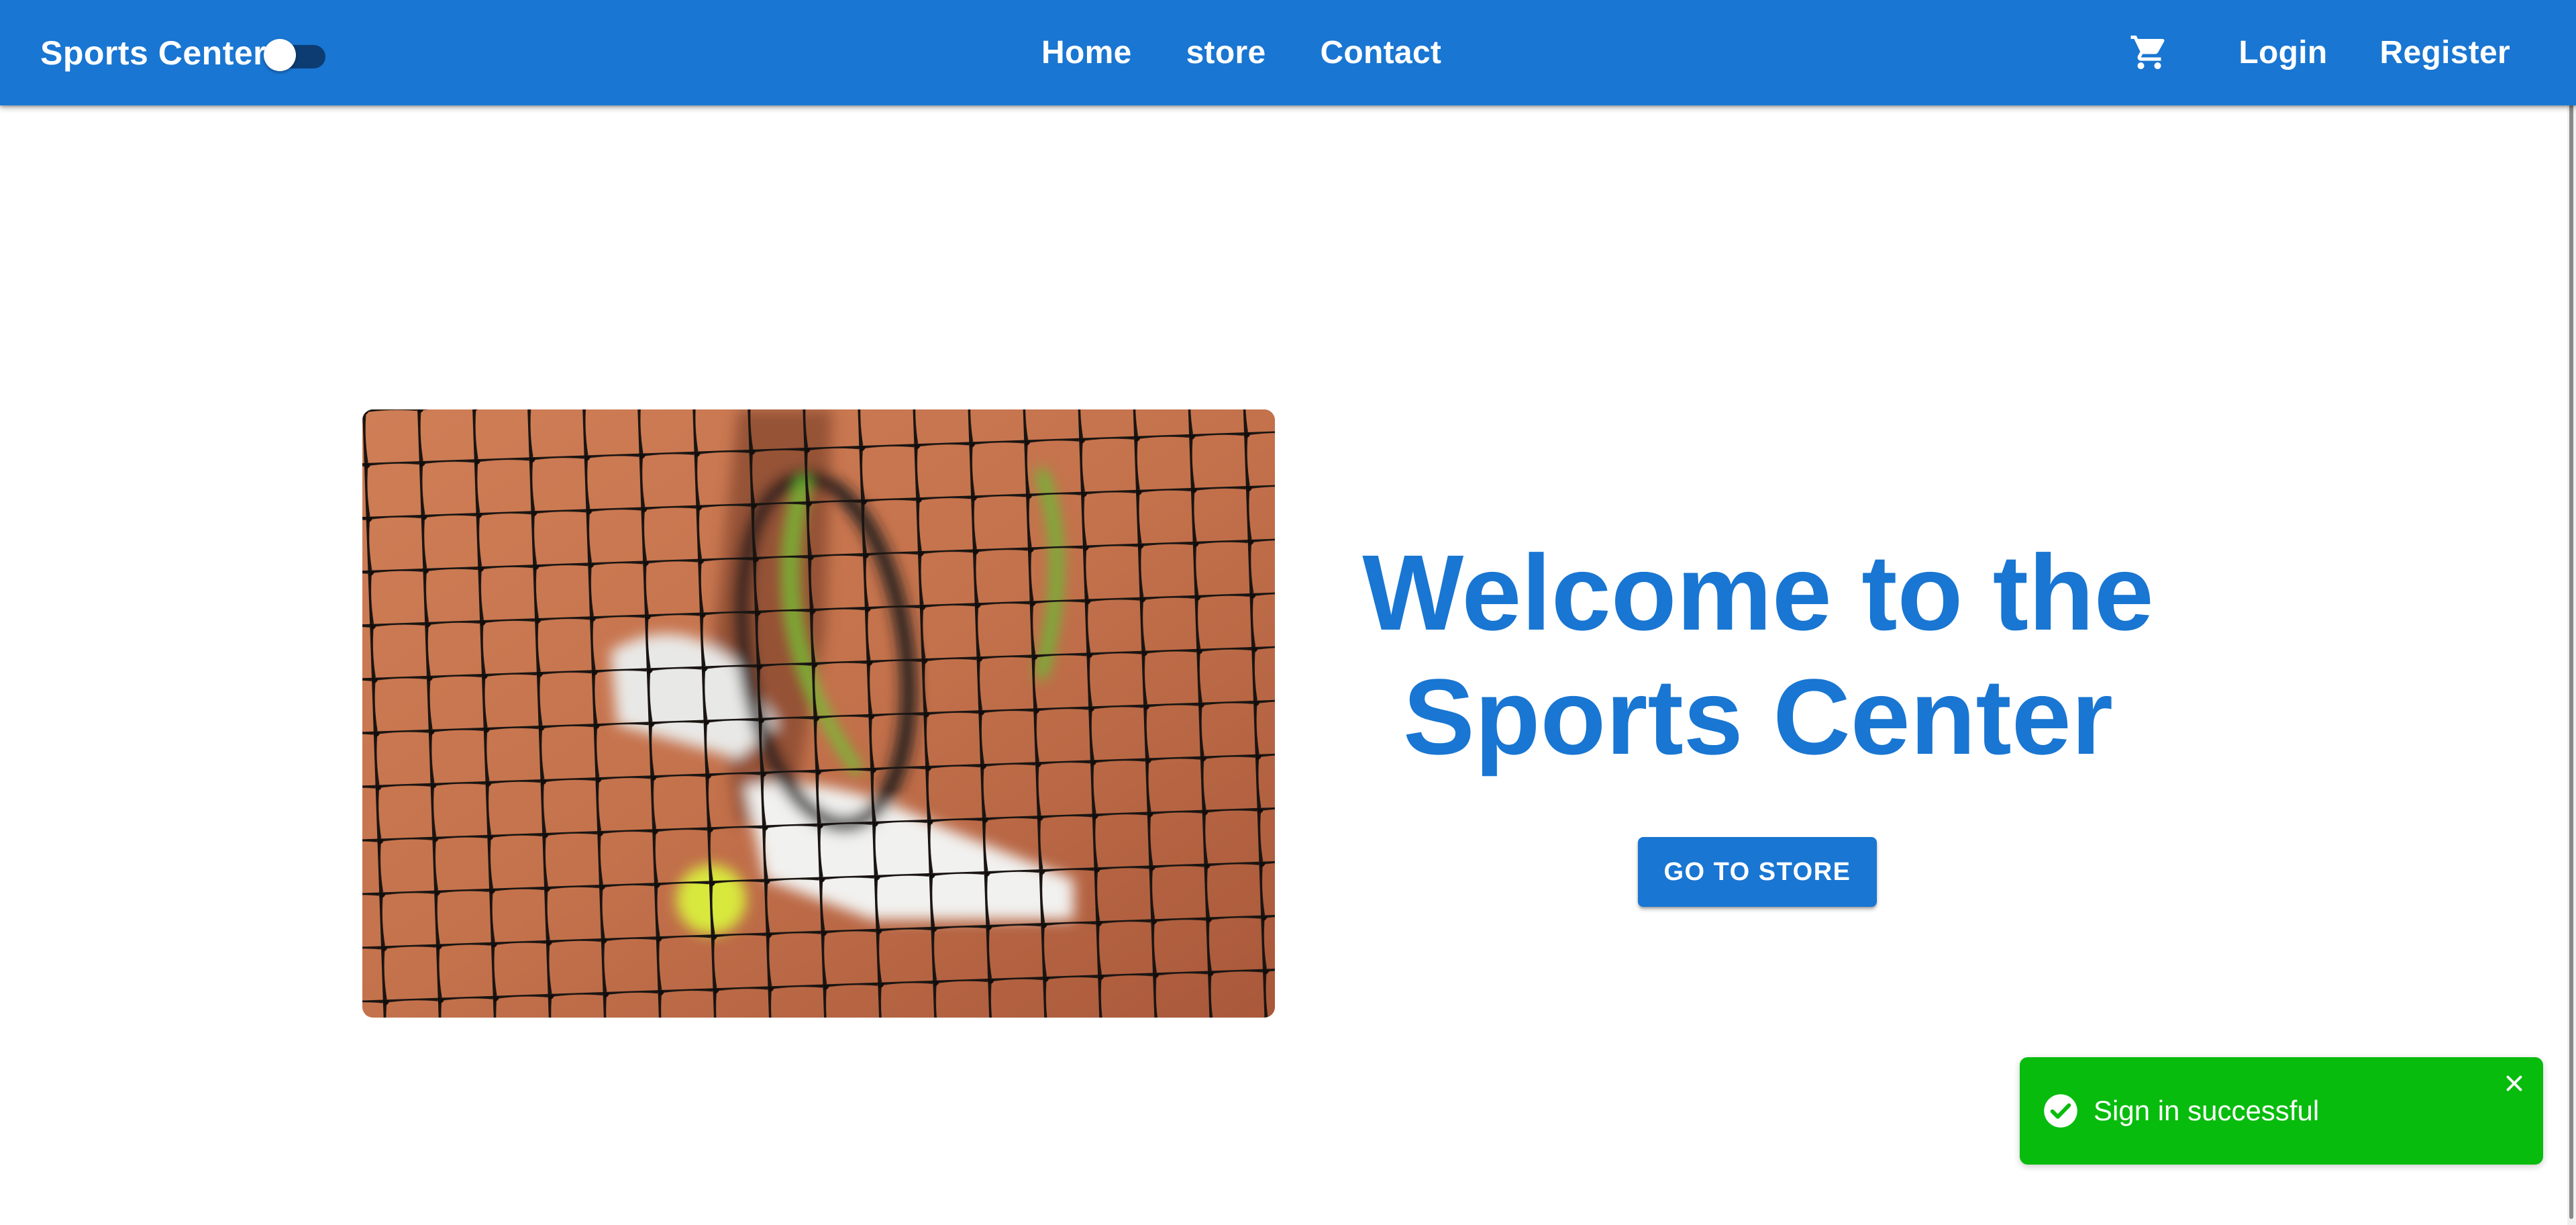 This screenshot has width=2576, height=1225. I want to click on nav-contact: Contact, so click(1380, 53).